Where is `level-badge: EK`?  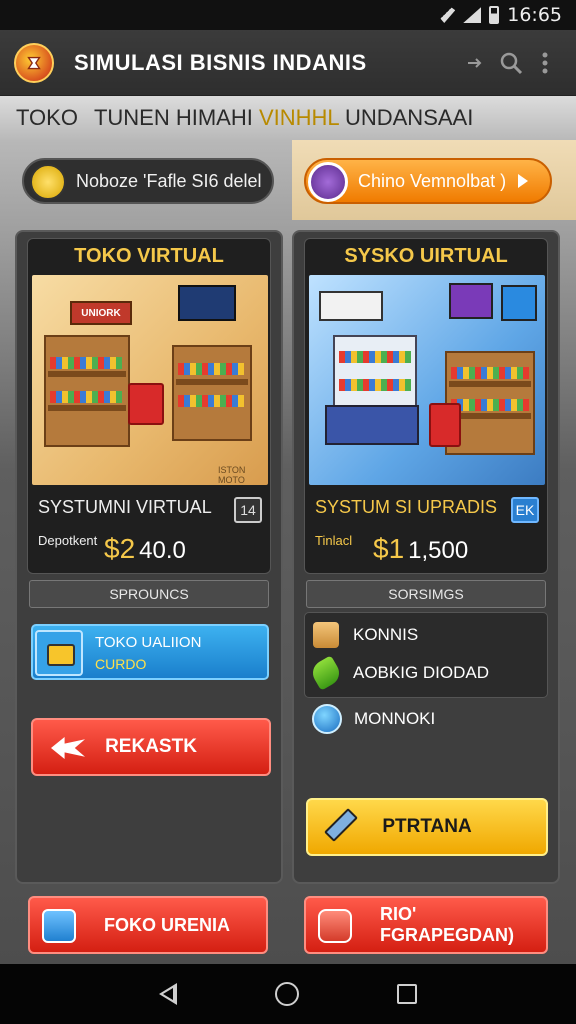
level-badge: EK is located at coordinates (525, 510).